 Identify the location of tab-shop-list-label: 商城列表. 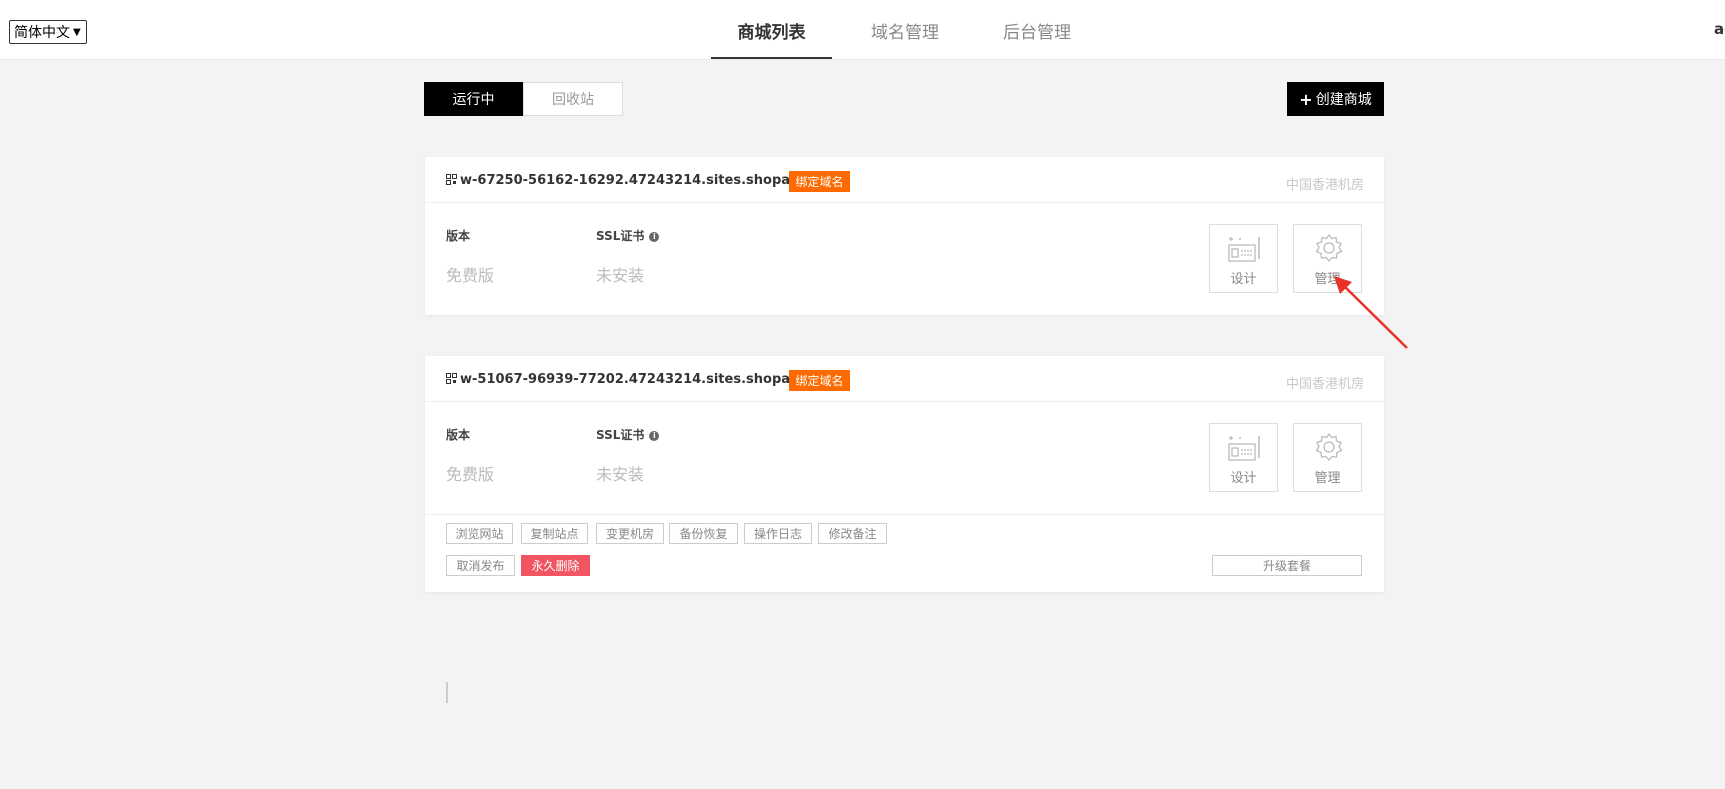
(771, 33).